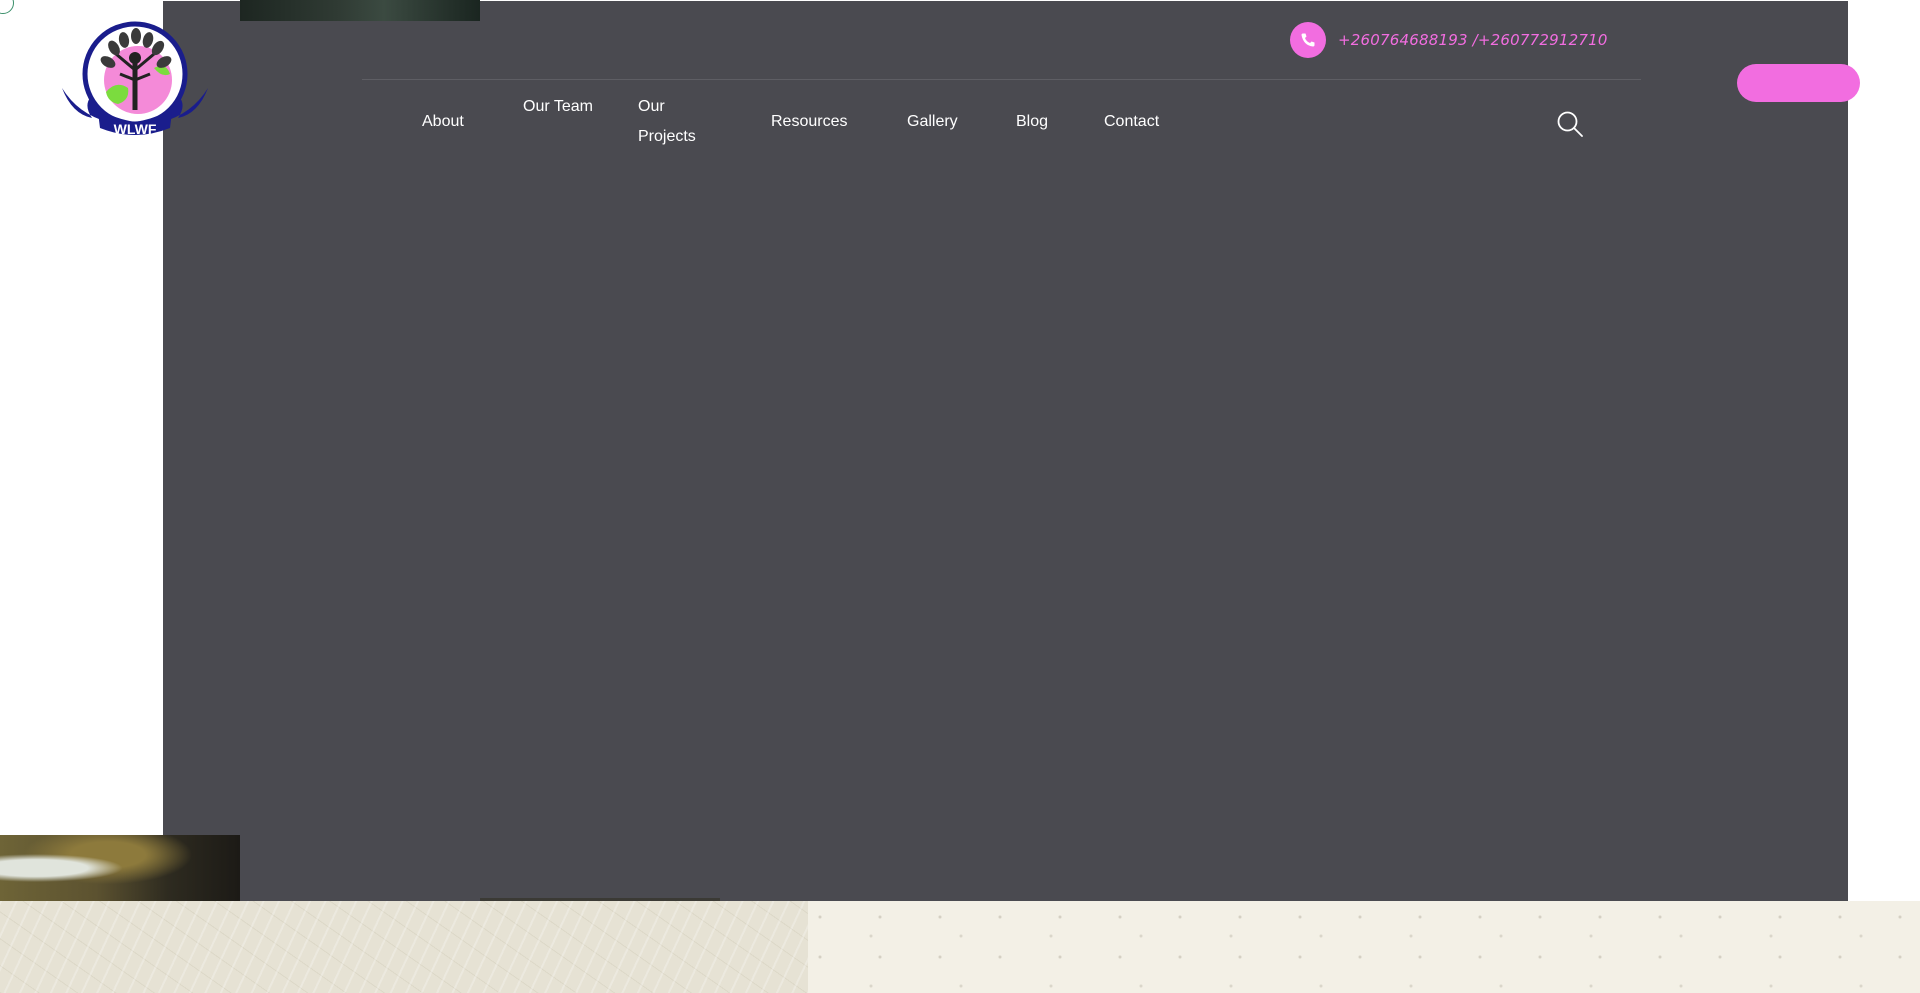 This screenshot has height=993, width=1920. What do you see at coordinates (135, 129) in the screenshot?
I see `logo-text: WLWF` at bounding box center [135, 129].